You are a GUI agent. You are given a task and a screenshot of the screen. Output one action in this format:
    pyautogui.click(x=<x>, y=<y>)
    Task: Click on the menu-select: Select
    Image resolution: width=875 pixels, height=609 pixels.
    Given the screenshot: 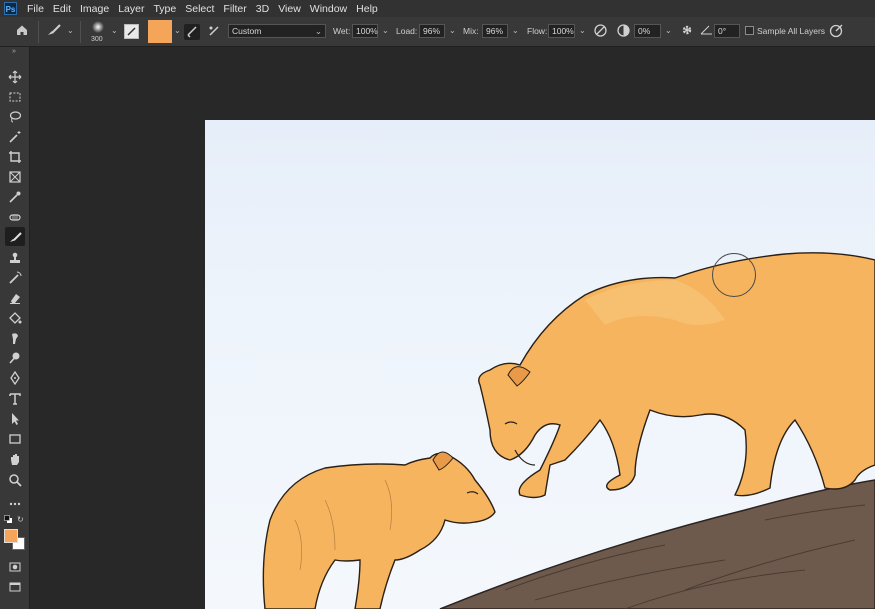 What is the action you would take?
    pyautogui.click(x=200, y=9)
    